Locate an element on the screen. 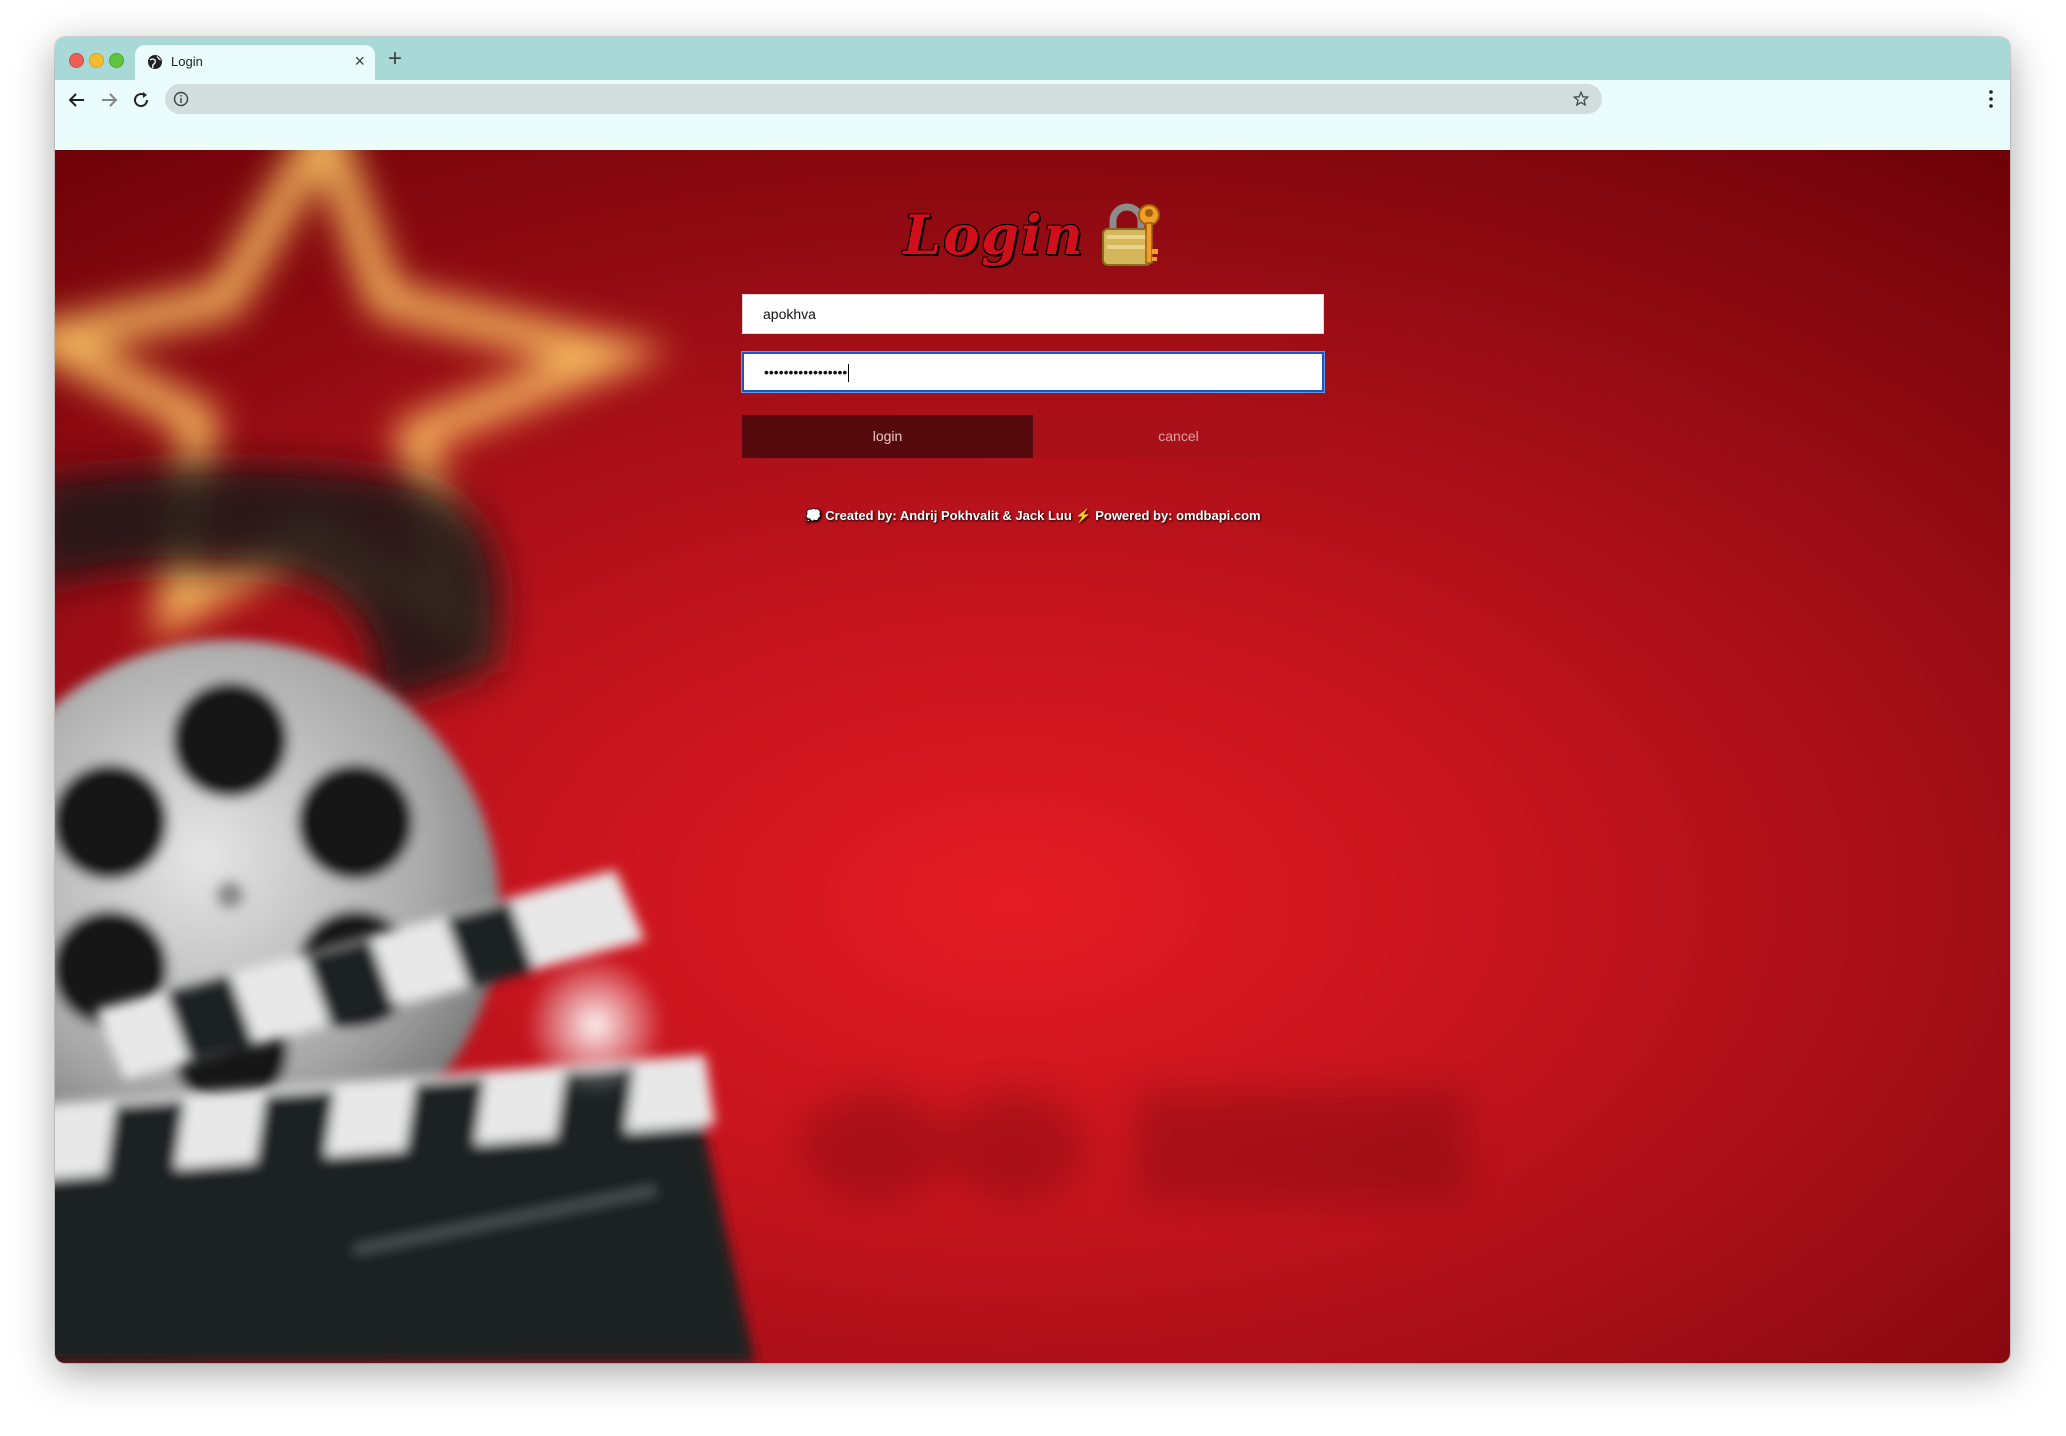  lock-with-key-icon is located at coordinates (1130, 234).